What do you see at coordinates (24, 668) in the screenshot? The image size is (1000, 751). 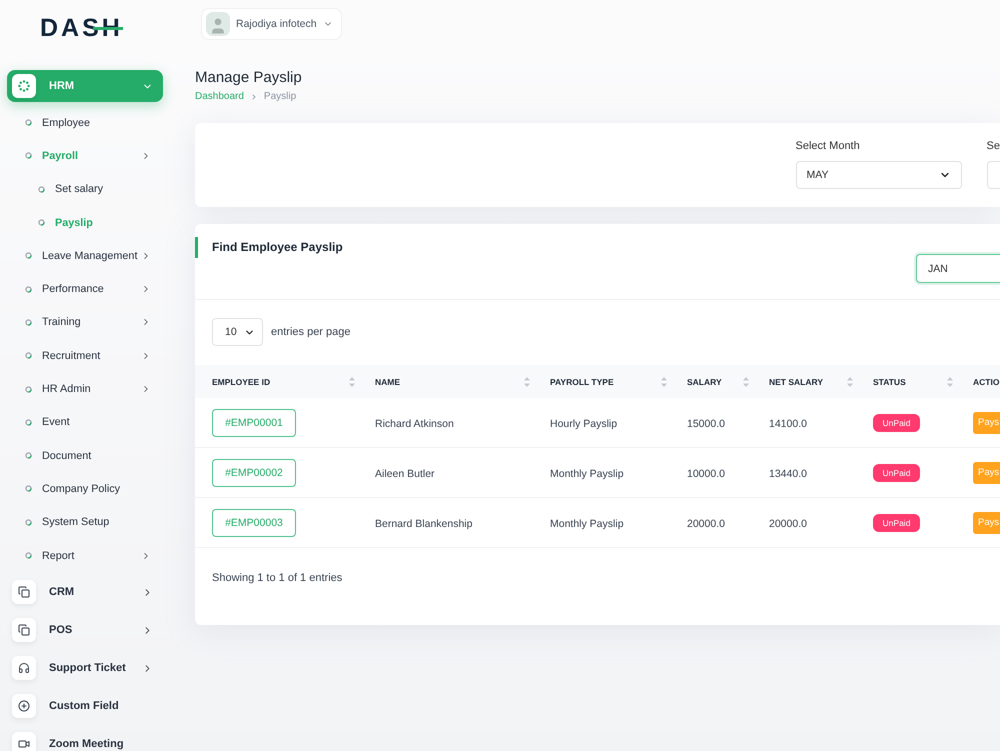 I see `headphones-icon` at bounding box center [24, 668].